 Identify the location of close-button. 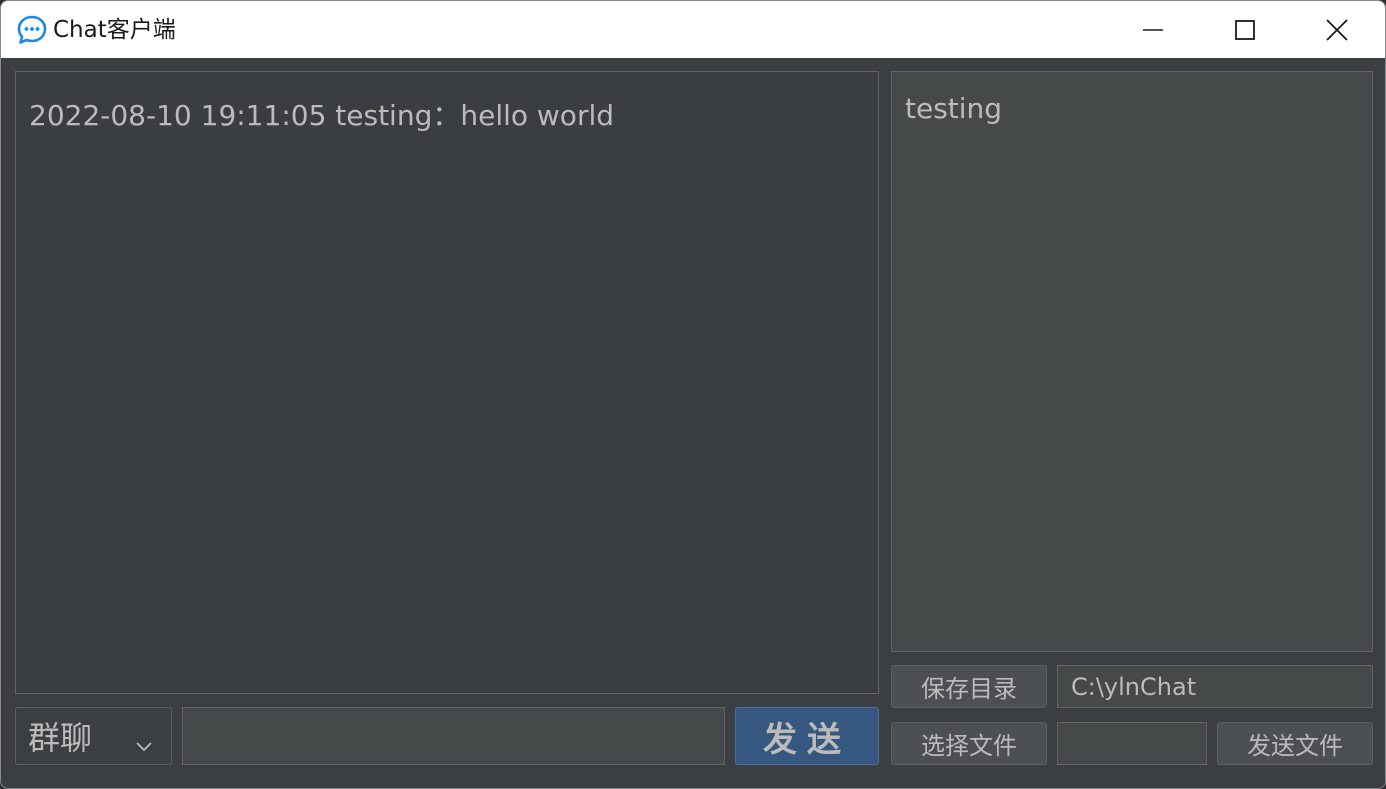
(1337, 29).